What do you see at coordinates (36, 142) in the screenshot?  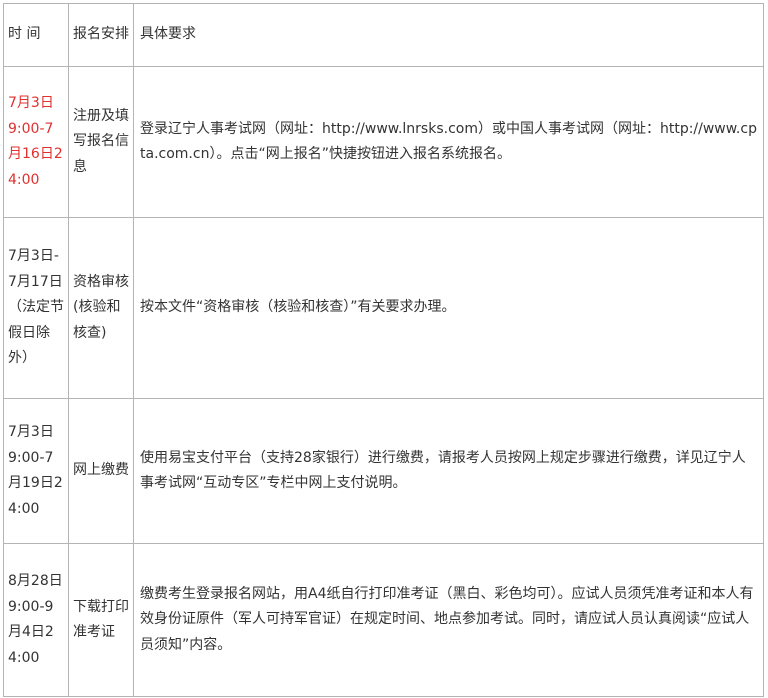 I see `row-time: 7月3日9:00-7月16日24:00` at bounding box center [36, 142].